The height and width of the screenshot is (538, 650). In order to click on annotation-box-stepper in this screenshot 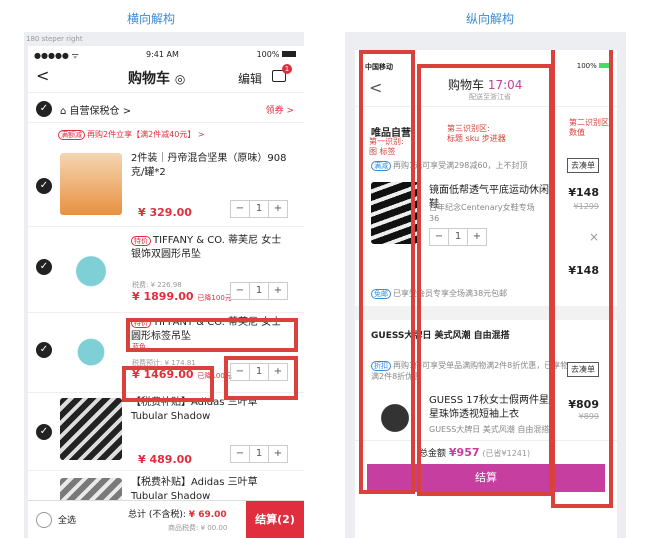, I will do `click(261, 378)`.